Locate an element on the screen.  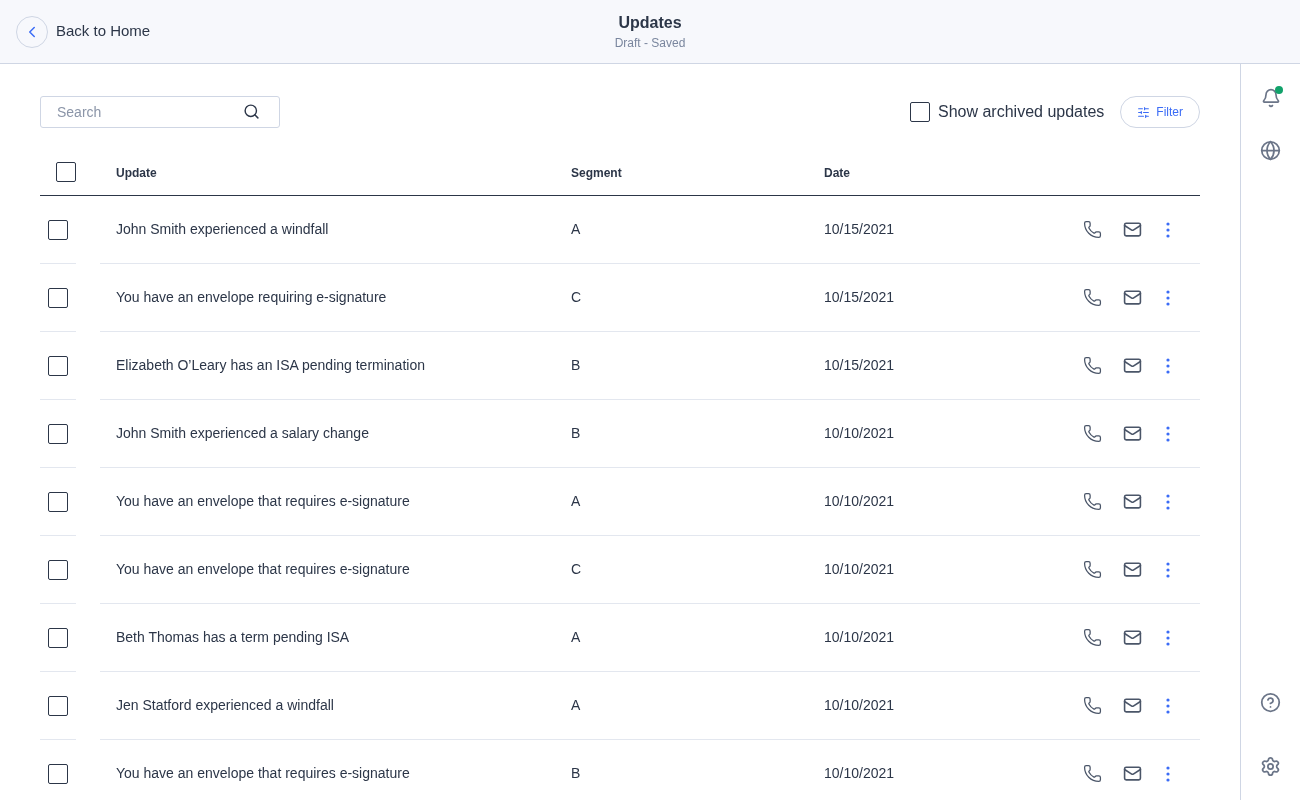
archived-checkbox is located at coordinates (920, 112).